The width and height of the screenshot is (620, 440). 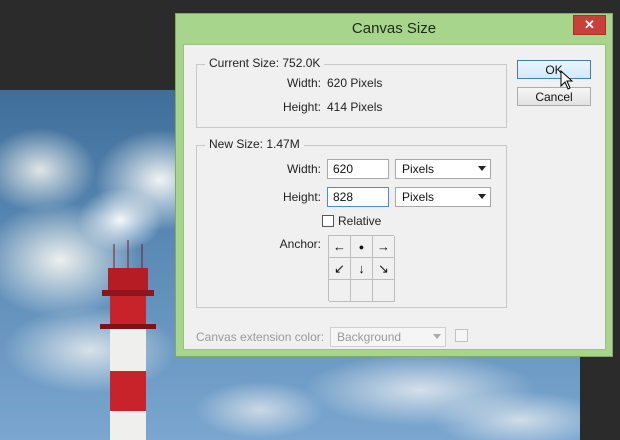 I want to click on anchor-cell: ●, so click(x=362, y=247).